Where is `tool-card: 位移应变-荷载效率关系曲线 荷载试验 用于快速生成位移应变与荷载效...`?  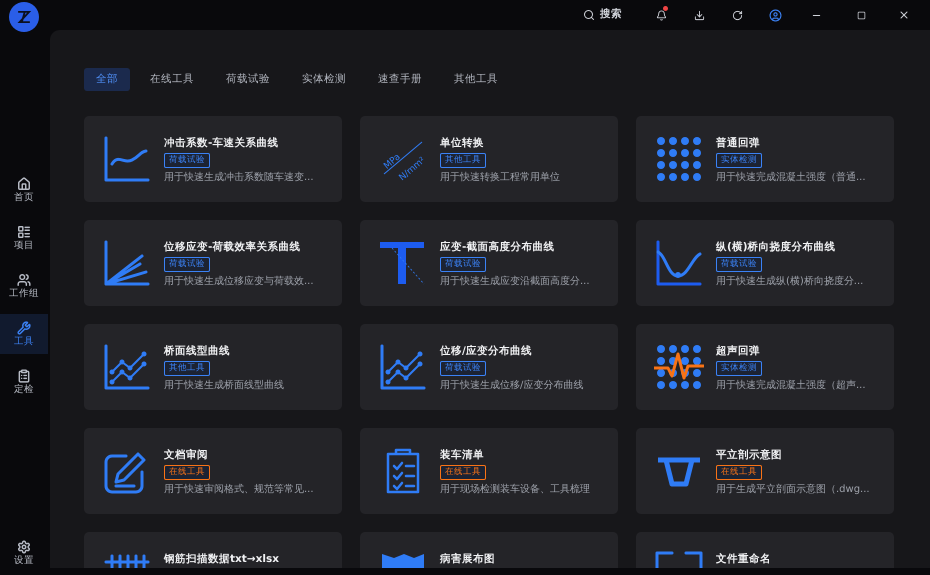 tool-card: 位移应变-荷载效率关系曲线 荷载试验 用于快速生成位移应变与荷载效... is located at coordinates (213, 263).